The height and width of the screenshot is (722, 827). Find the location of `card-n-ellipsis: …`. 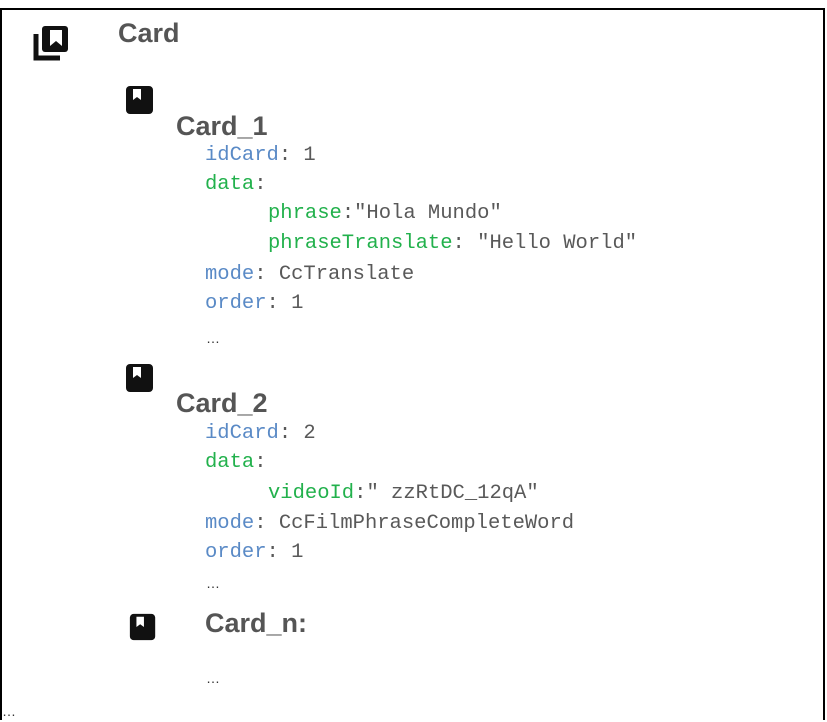

card-n-ellipsis: … is located at coordinates (213, 678).